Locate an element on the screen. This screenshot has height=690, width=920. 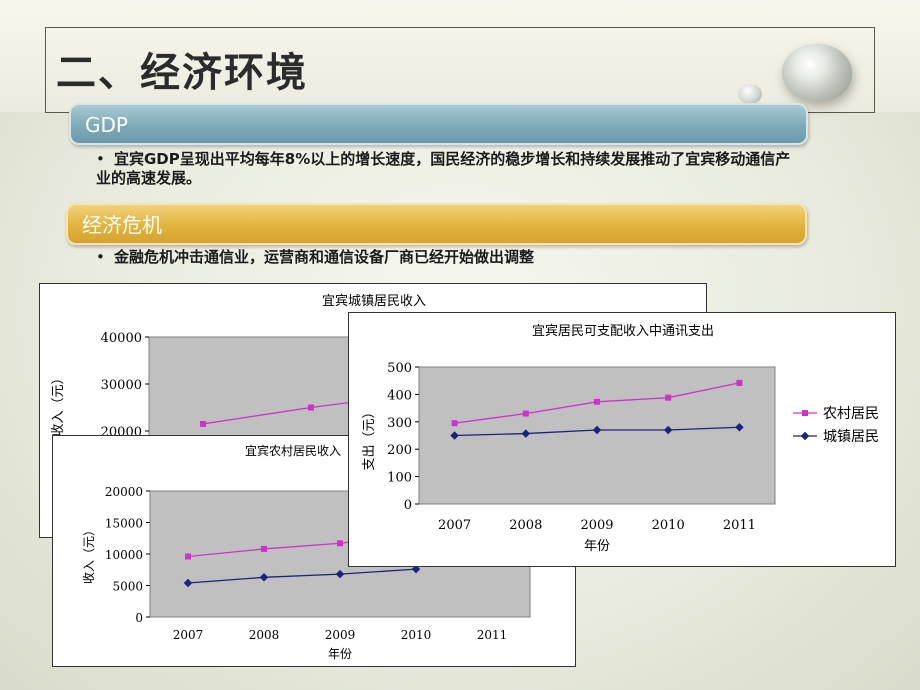
chart-title: 宜宾城镇居民收入 is located at coordinates (374, 301).